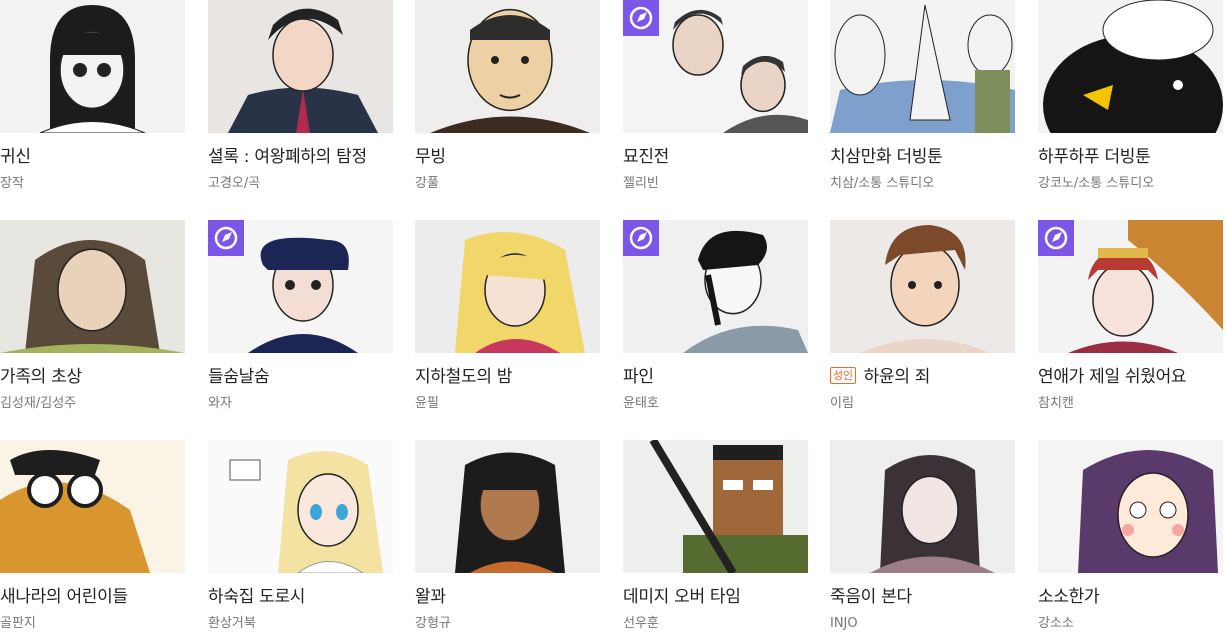 Image resolution: width=1226 pixels, height=640 pixels. I want to click on webtoon-author: 참치캔, so click(1056, 403).